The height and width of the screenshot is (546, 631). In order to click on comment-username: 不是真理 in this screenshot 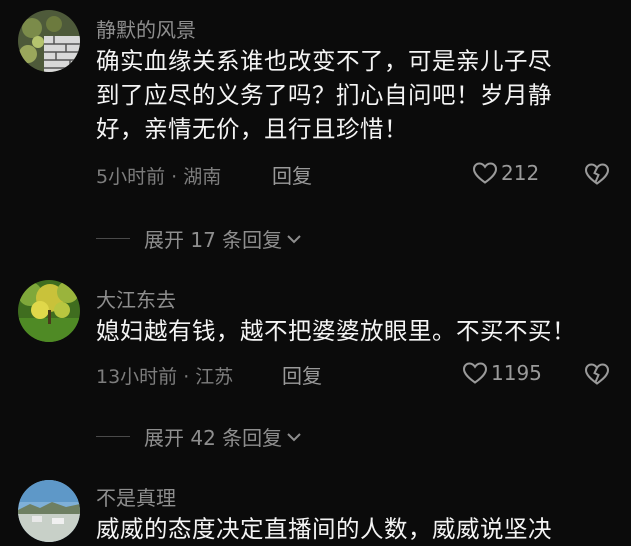, I will do `click(136, 496)`.